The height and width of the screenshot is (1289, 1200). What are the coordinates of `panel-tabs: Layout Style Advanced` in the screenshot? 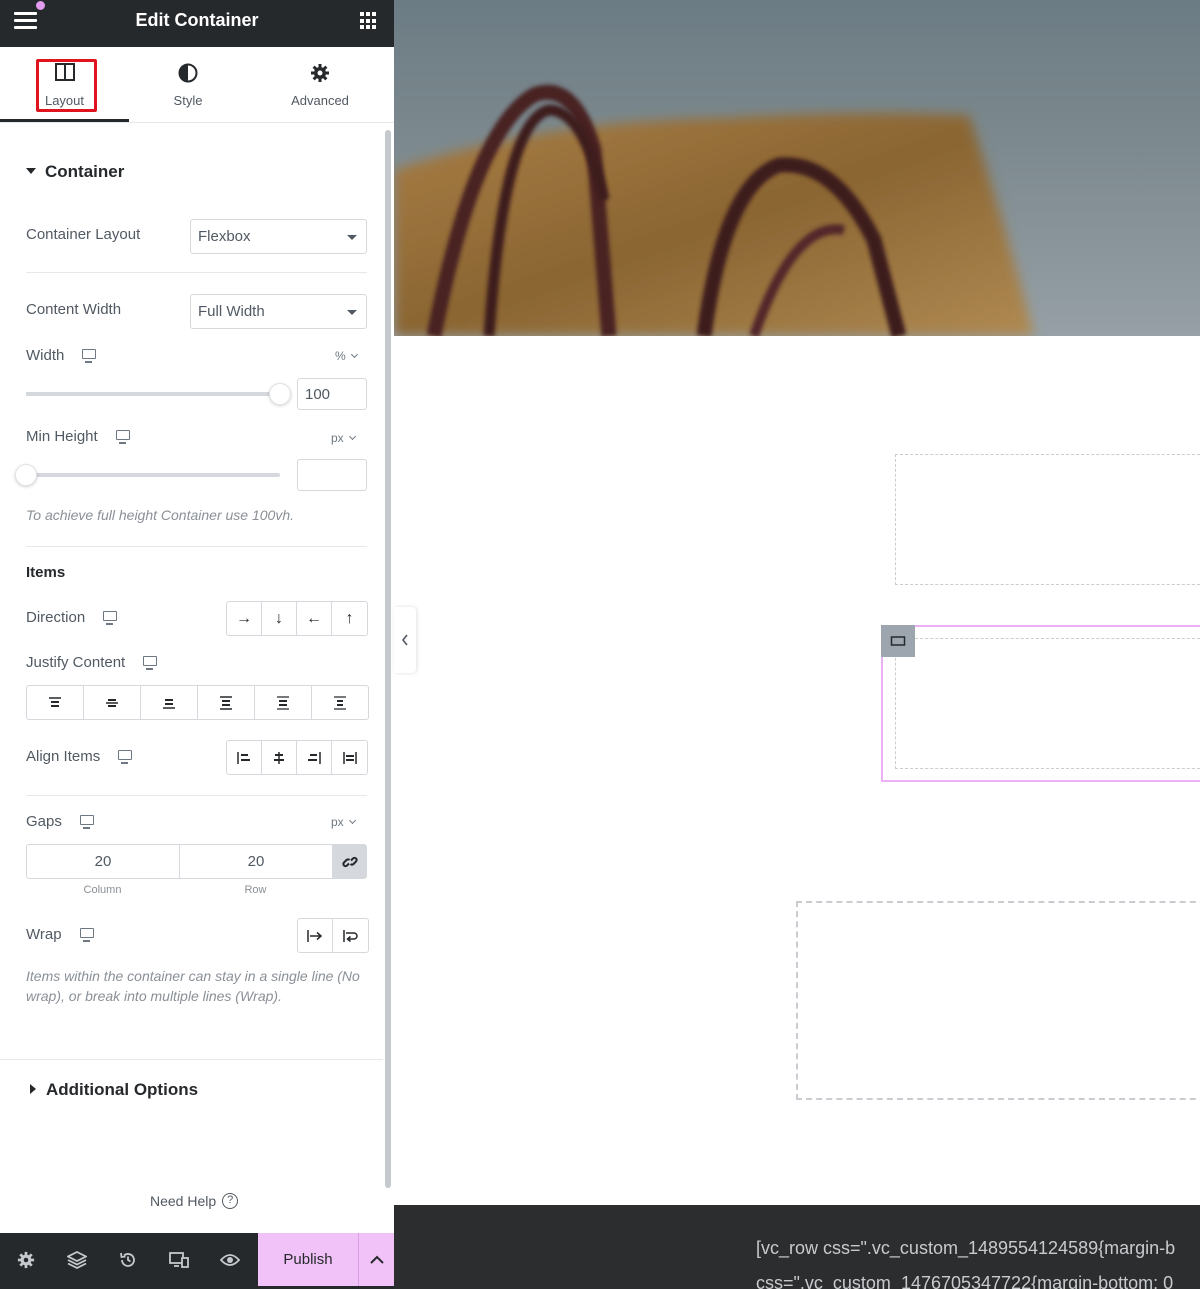 It's located at (197, 85).